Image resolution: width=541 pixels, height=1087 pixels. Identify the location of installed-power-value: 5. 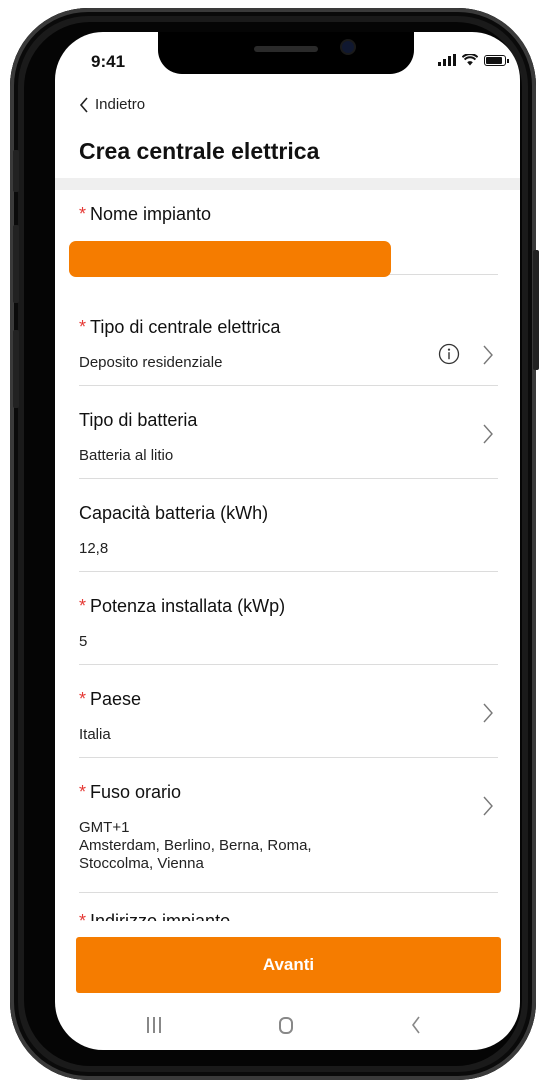
(83, 641).